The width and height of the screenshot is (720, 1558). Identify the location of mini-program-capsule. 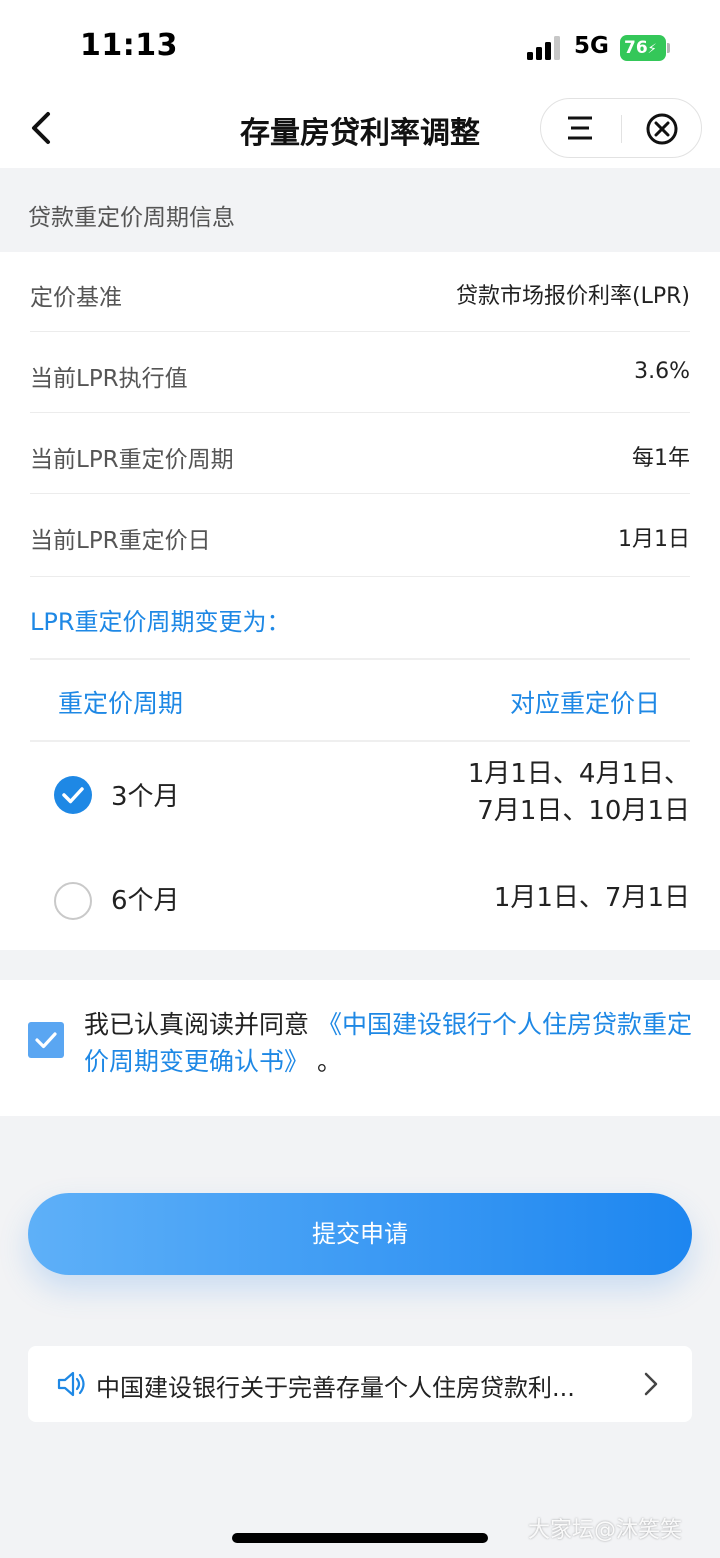
(621, 128).